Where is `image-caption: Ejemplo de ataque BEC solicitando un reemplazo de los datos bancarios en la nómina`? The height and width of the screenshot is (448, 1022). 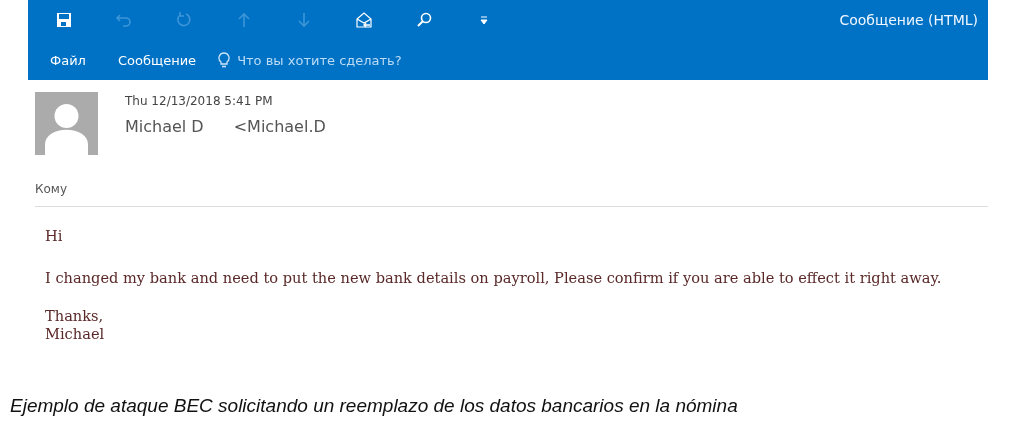 image-caption: Ejemplo de ataque BEC solicitando un reemplazo de los datos bancarios en la nómina is located at coordinates (374, 406).